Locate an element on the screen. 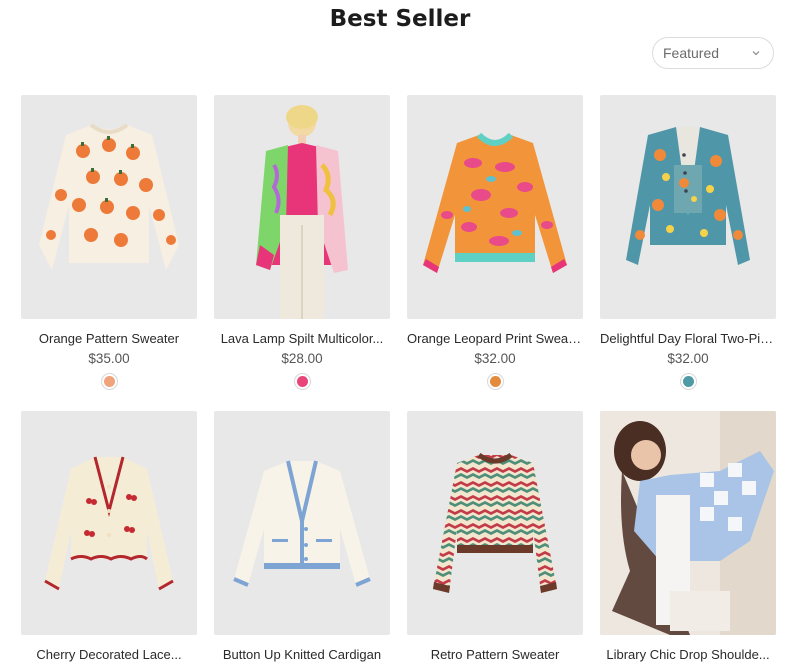 This screenshot has width=800, height=667. product-price: $35.00 is located at coordinates (109, 358).